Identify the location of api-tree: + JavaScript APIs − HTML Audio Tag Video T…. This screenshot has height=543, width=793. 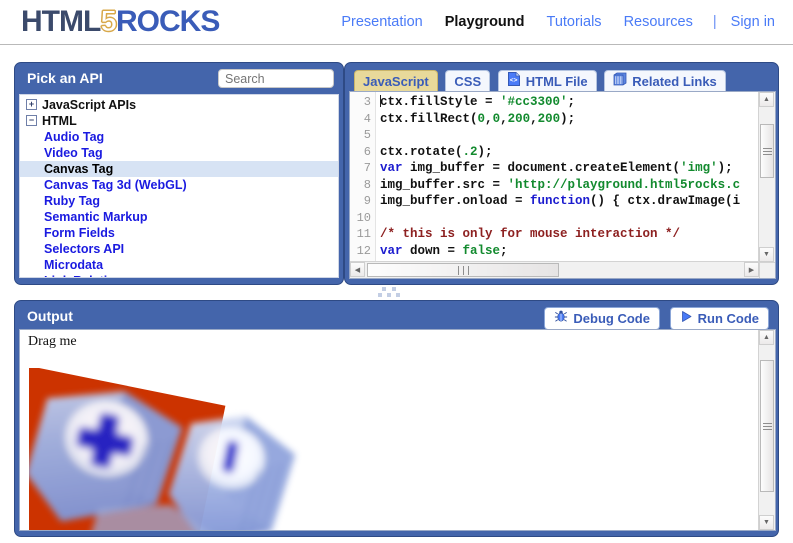
(179, 186).